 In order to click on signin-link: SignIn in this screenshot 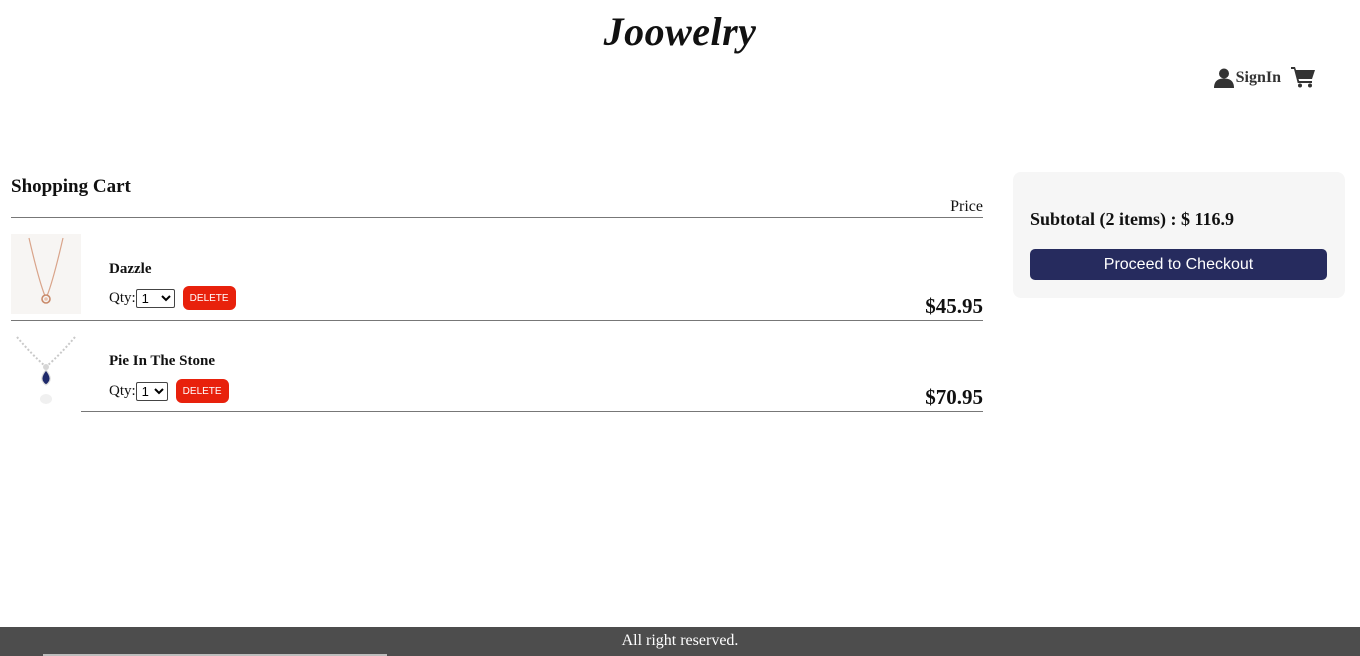, I will do `click(1247, 78)`.